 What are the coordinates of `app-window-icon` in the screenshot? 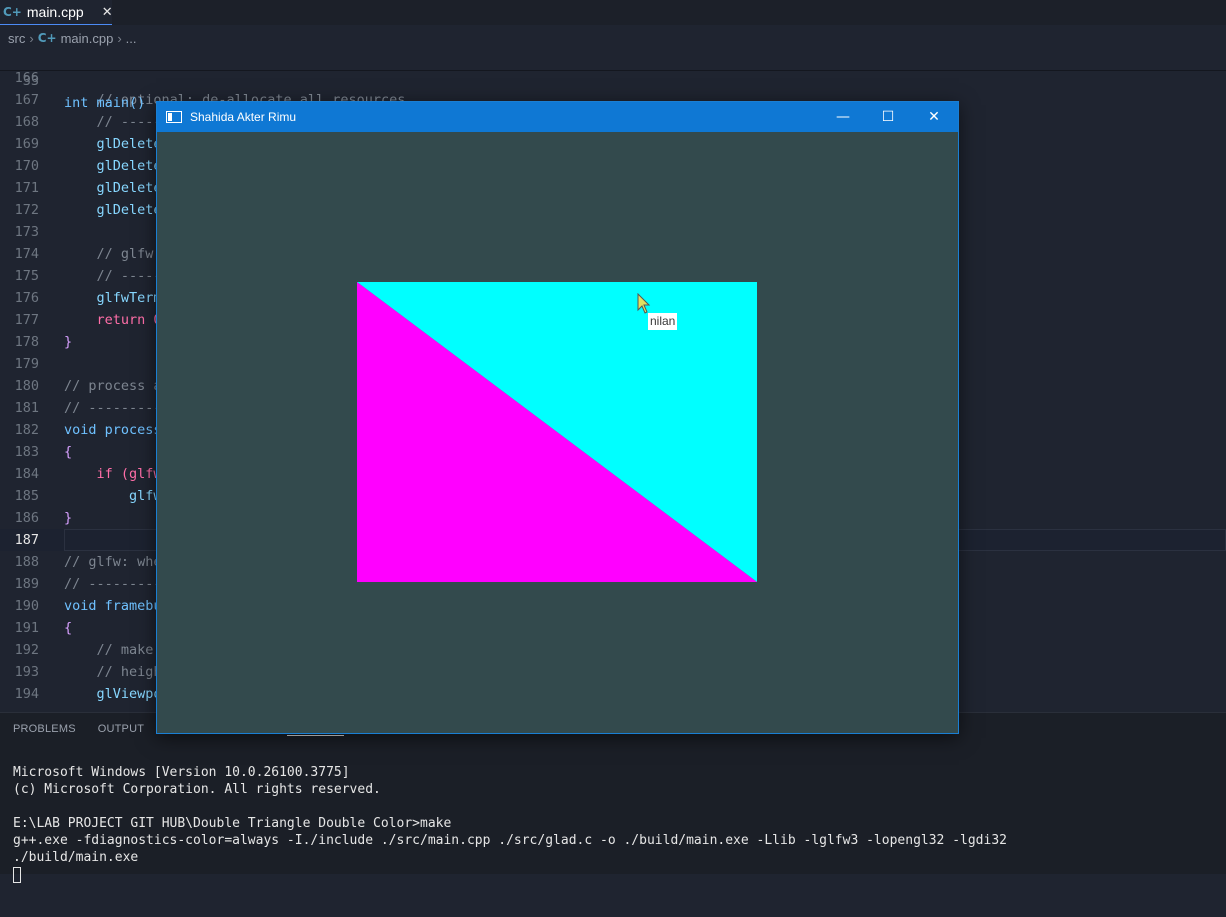 It's located at (174, 117).